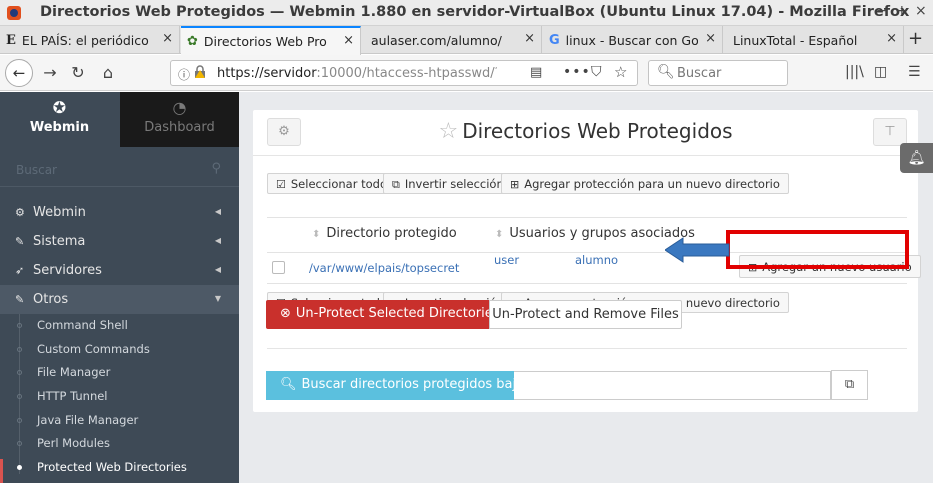 The width and height of the screenshot is (933, 483). Describe the element at coordinates (448, 131) in the screenshot. I see `favorite-star-icon: ☆` at that location.